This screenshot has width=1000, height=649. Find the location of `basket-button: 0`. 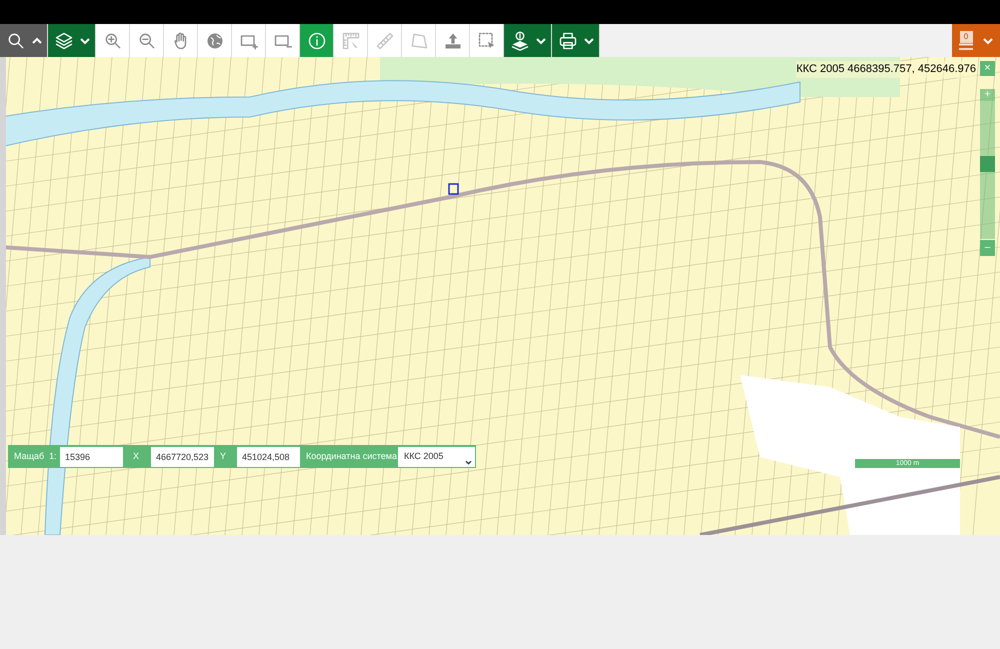

basket-button: 0 is located at coordinates (976, 40).